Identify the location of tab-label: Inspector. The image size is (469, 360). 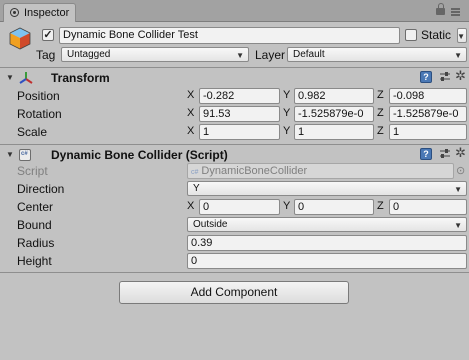
(47, 13).